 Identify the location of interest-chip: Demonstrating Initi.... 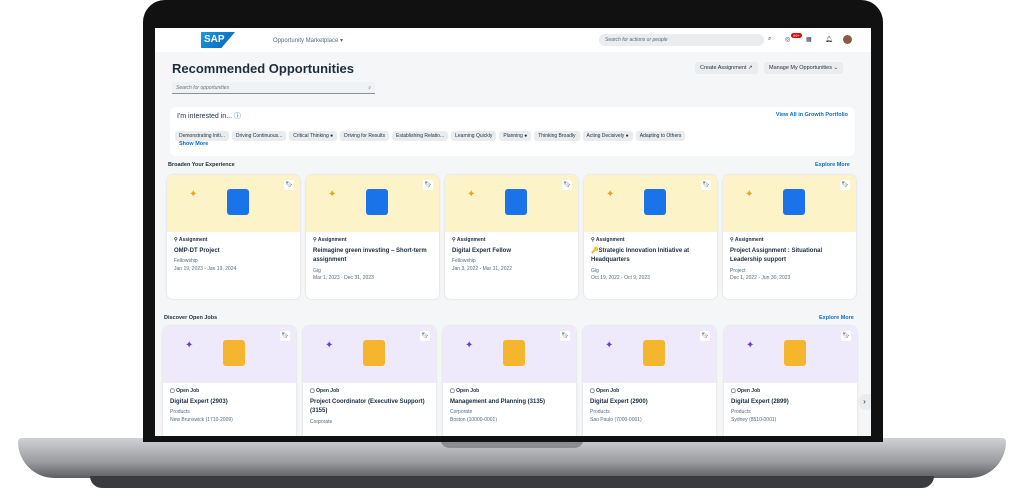
(202, 136).